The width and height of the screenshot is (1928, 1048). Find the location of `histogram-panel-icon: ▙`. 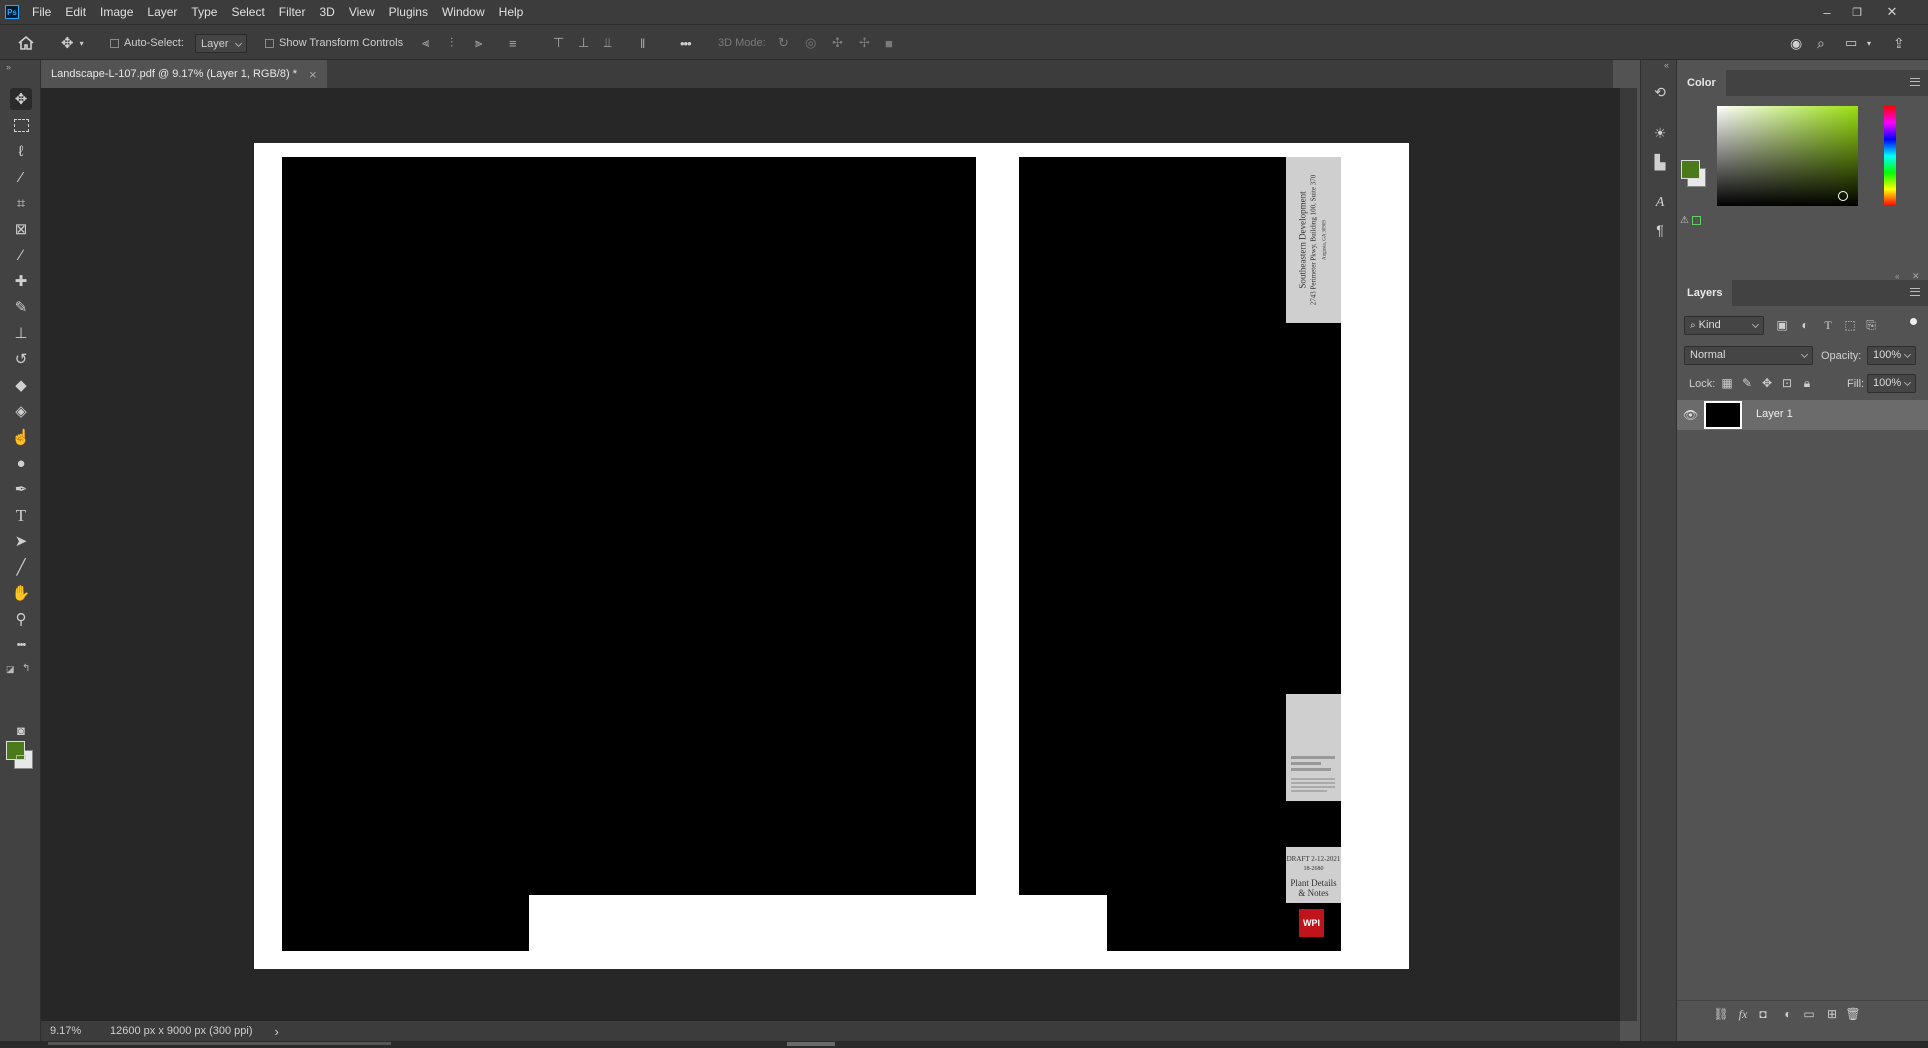

histogram-panel-icon: ▙ is located at coordinates (1660, 162).